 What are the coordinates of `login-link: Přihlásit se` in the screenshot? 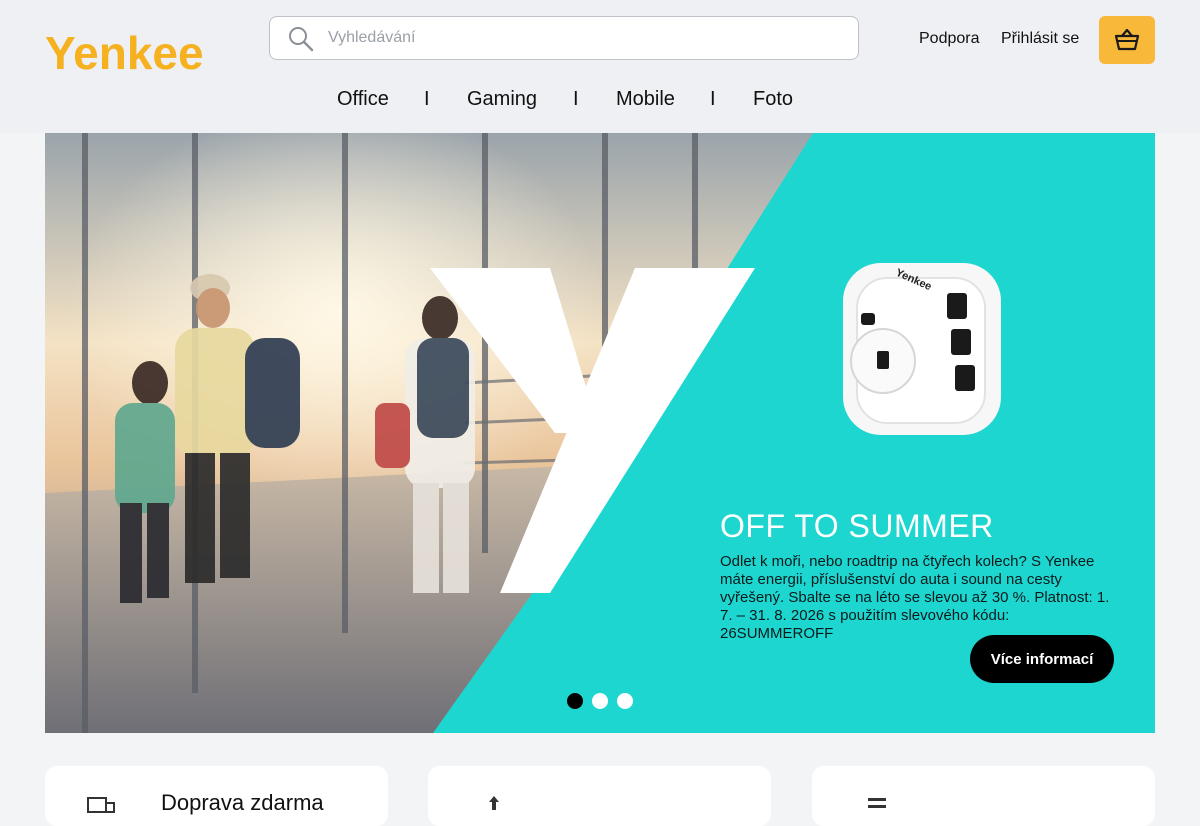 It's located at (1040, 39).